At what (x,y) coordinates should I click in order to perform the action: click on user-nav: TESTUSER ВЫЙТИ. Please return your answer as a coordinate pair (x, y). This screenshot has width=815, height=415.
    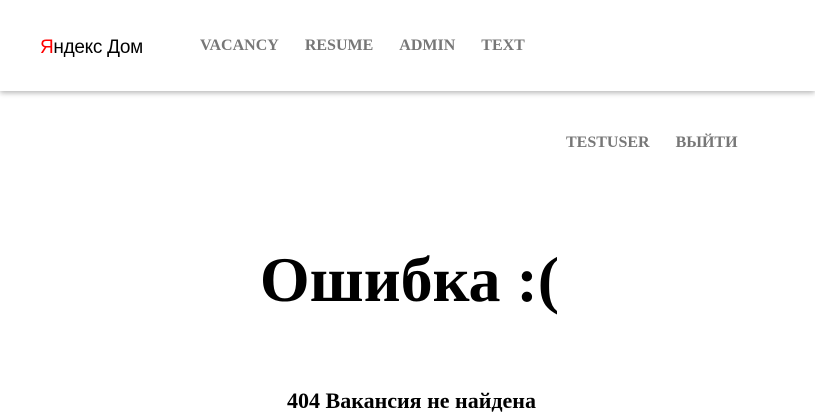
    Looking at the image, I should click on (665, 143).